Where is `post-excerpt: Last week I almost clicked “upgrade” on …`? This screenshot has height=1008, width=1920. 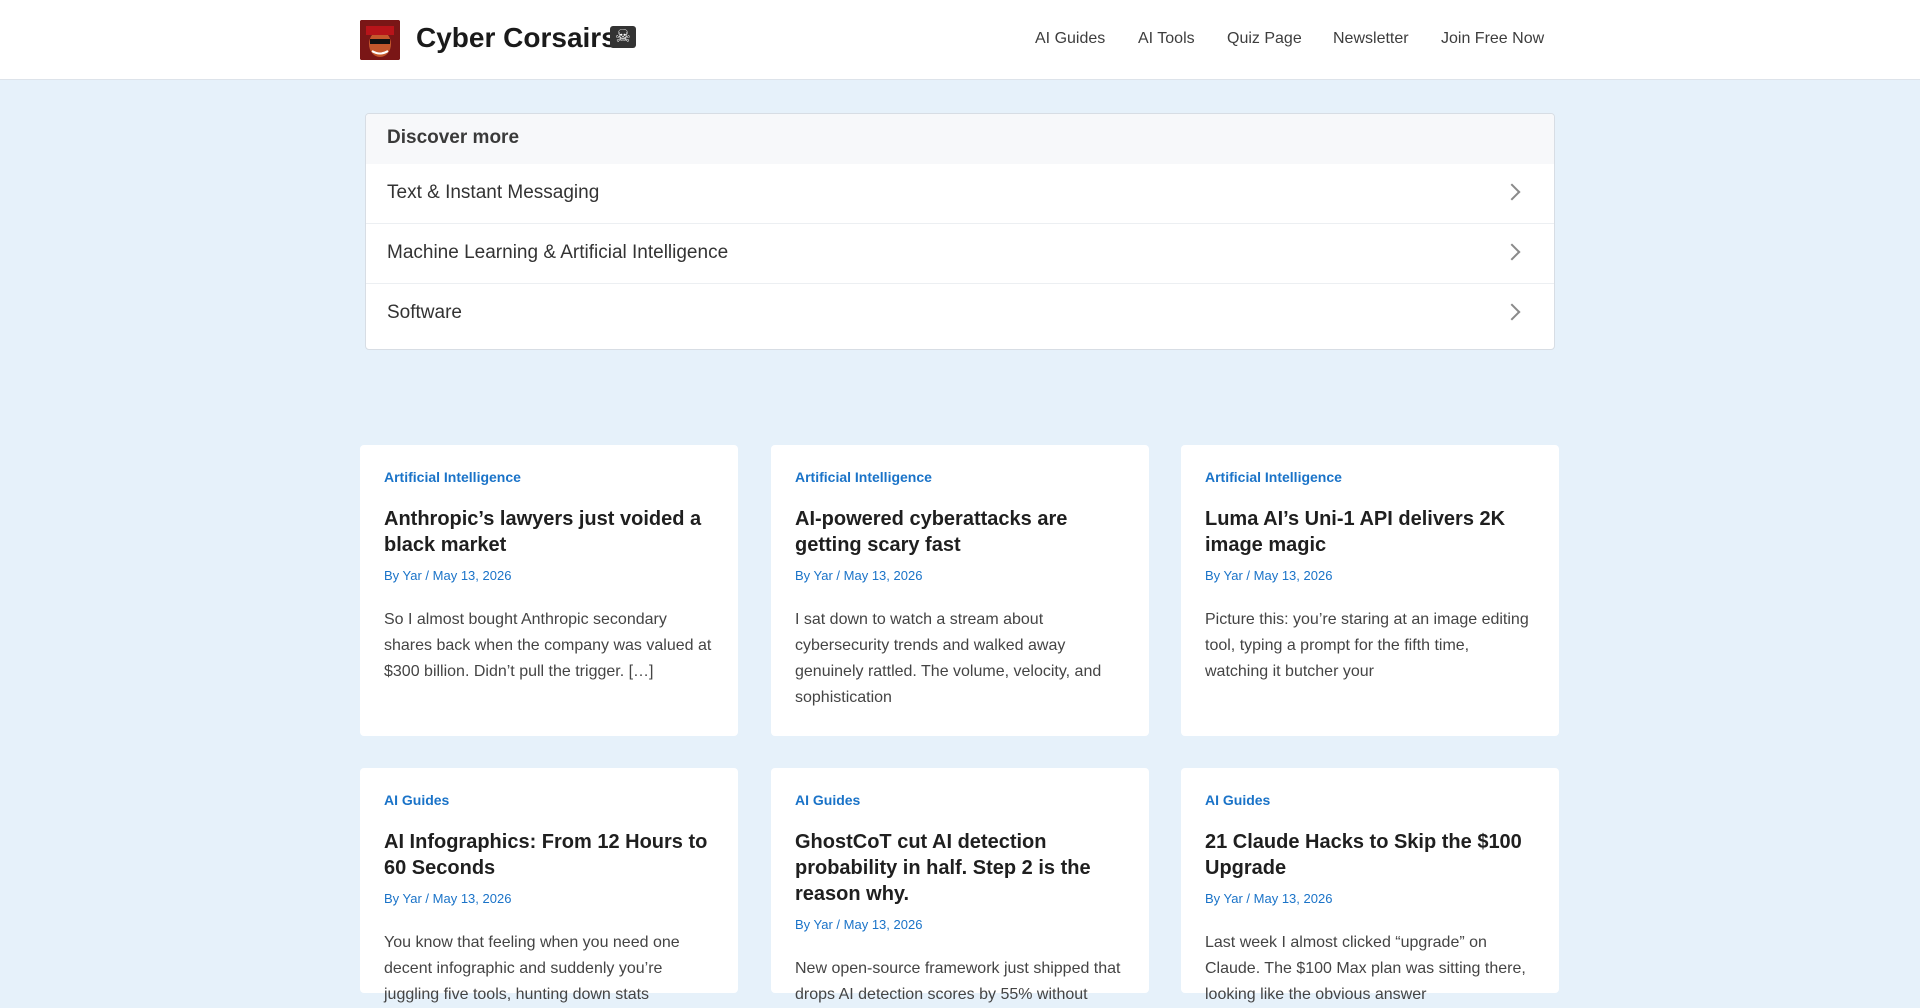
post-excerpt: Last week I almost clicked “upgrade” on … is located at coordinates (1365, 968).